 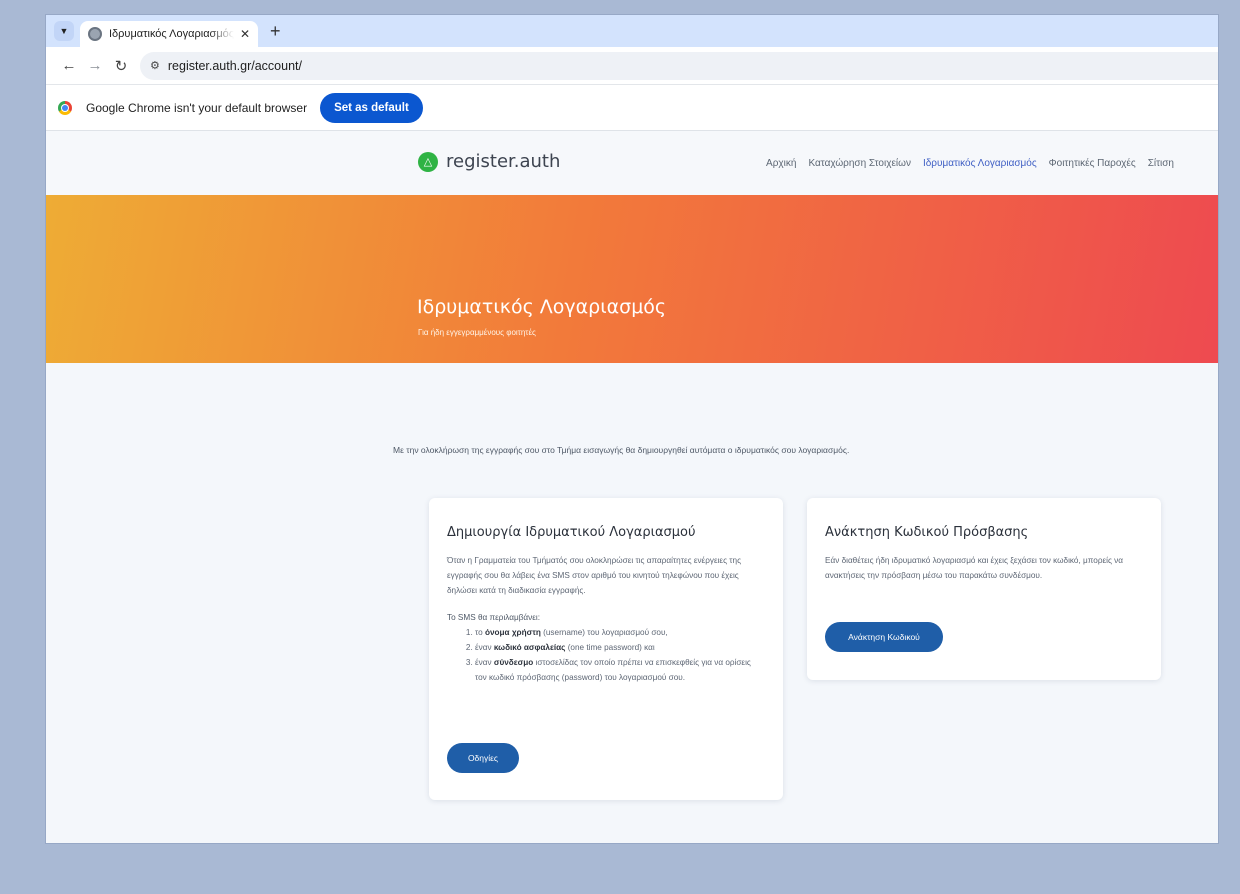 I want to click on new-tab-plus-icon: +, so click(x=275, y=31).